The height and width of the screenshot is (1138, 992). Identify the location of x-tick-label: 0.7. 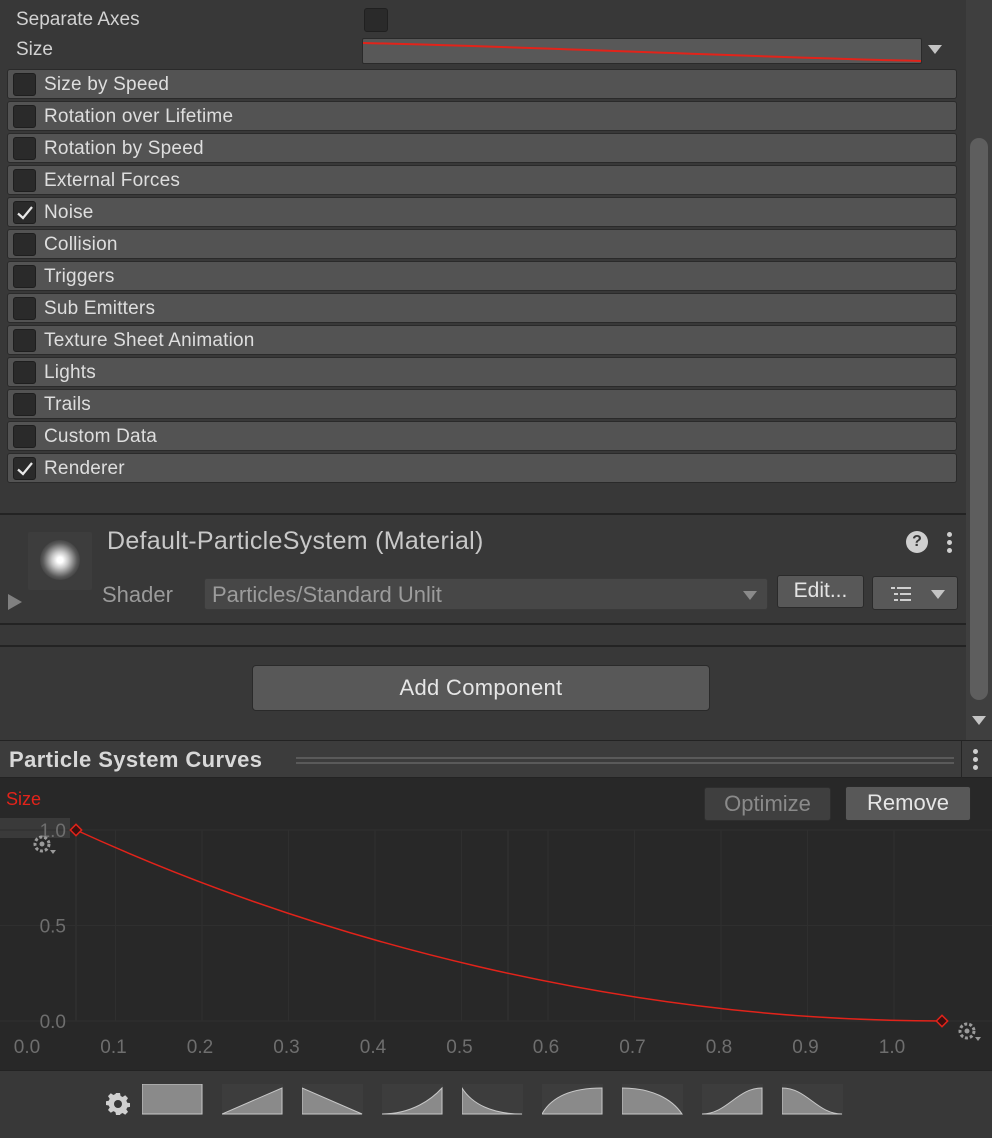
(632, 1047).